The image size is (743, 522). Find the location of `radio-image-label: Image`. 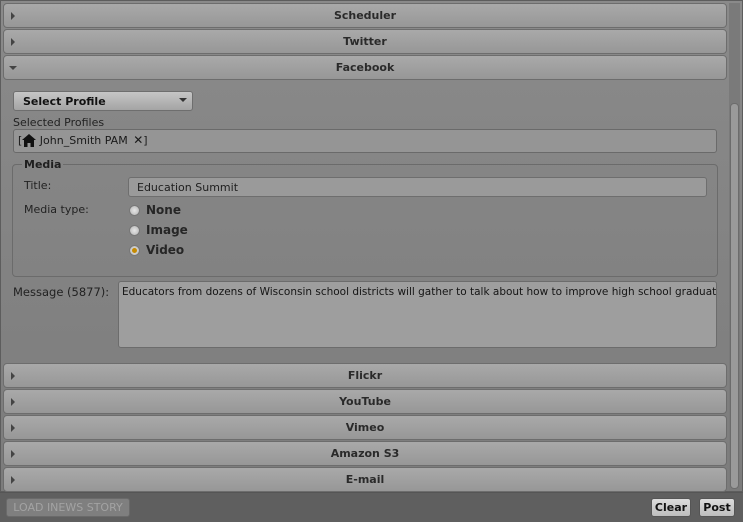

radio-image-label: Image is located at coordinates (167, 230).